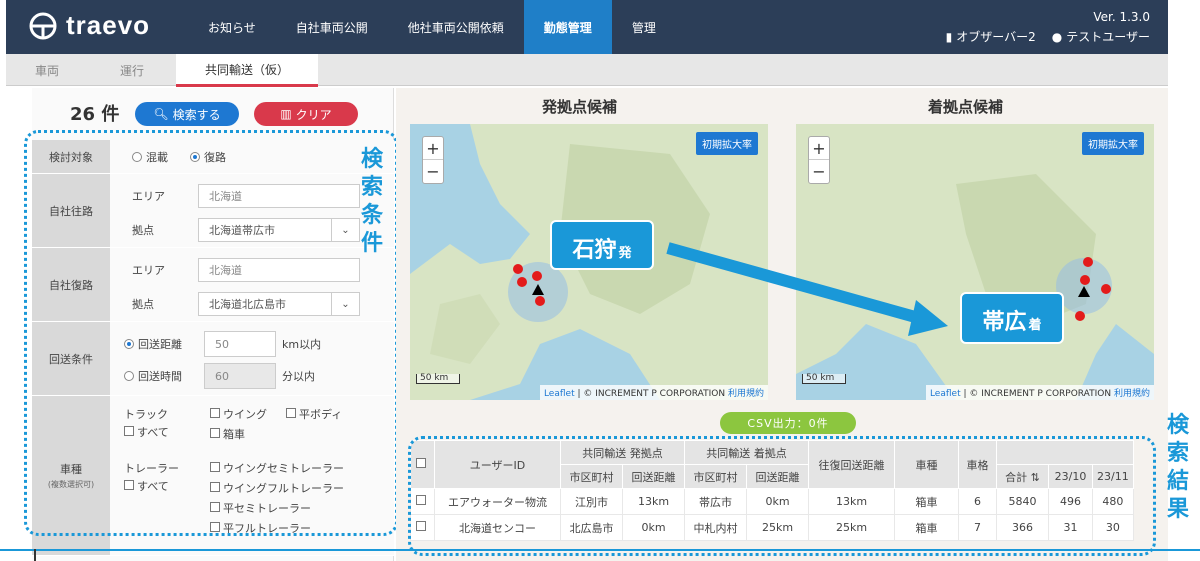  I want to click on tab-joint-transport: 共同輸送（仮）, so click(247, 70).